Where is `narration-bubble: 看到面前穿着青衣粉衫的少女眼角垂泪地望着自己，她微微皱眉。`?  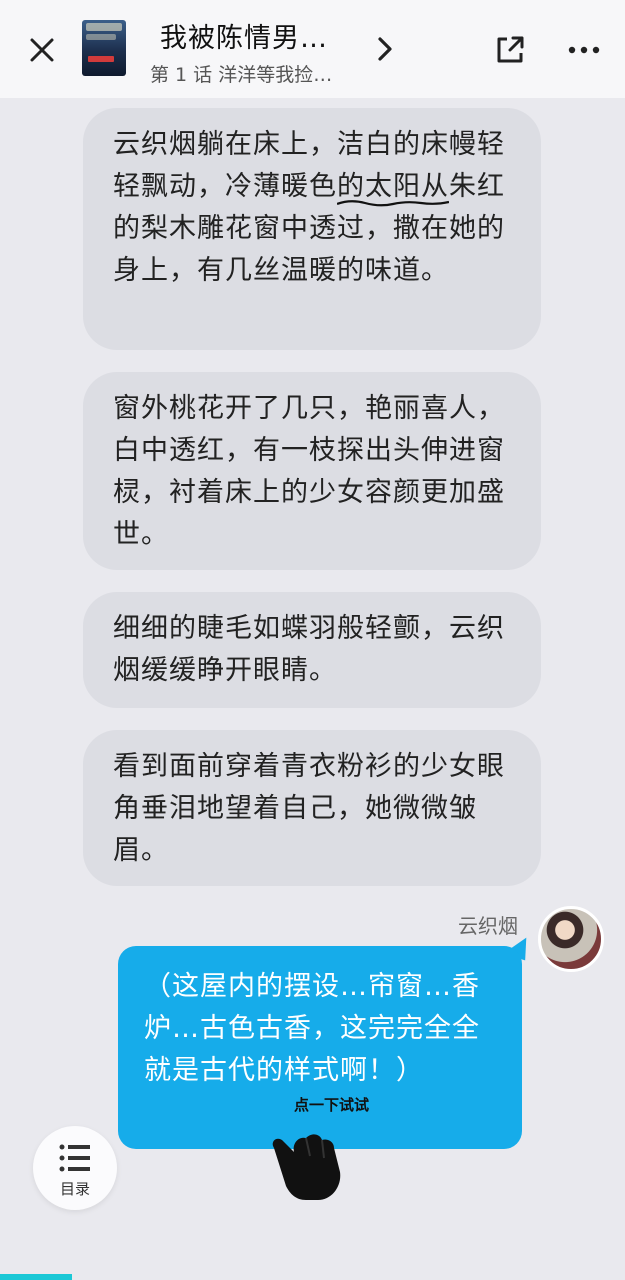
narration-bubble: 看到面前穿着青衣粉衫的少女眼角垂泪地望着自己，她微微皱眉。 is located at coordinates (312, 808).